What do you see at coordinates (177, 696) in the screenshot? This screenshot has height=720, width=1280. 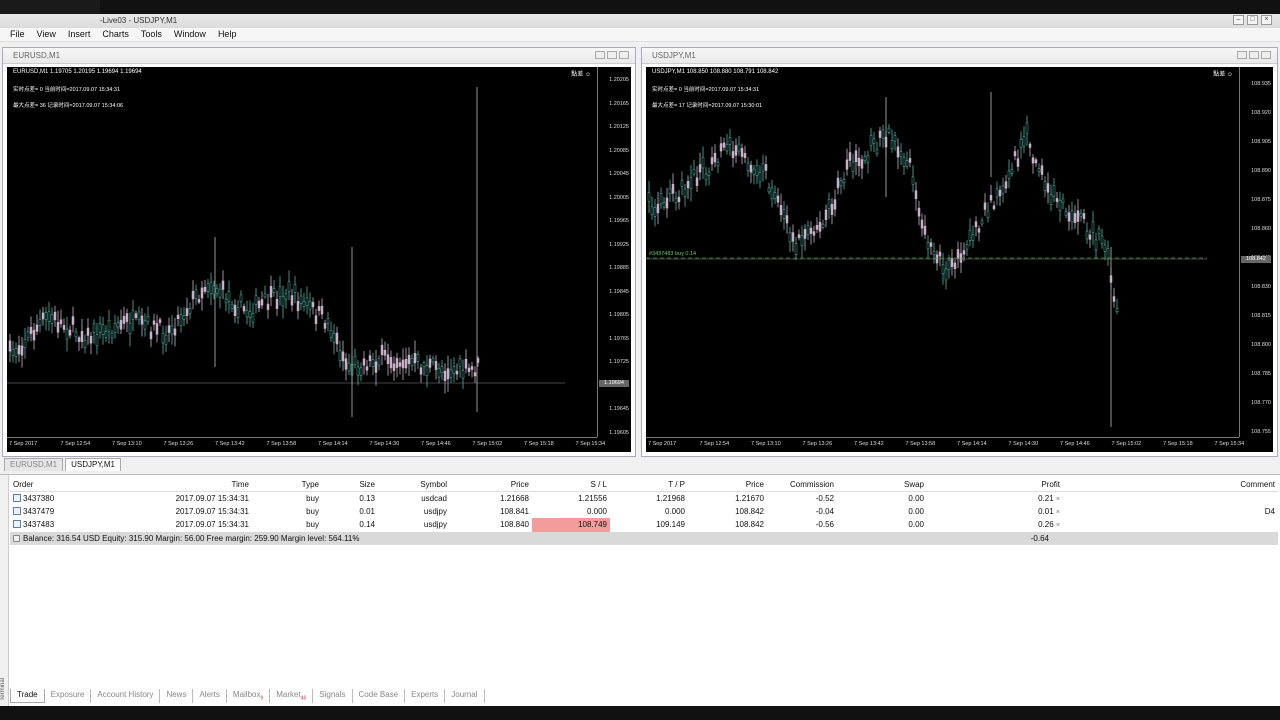 I see `tab-news: News` at bounding box center [177, 696].